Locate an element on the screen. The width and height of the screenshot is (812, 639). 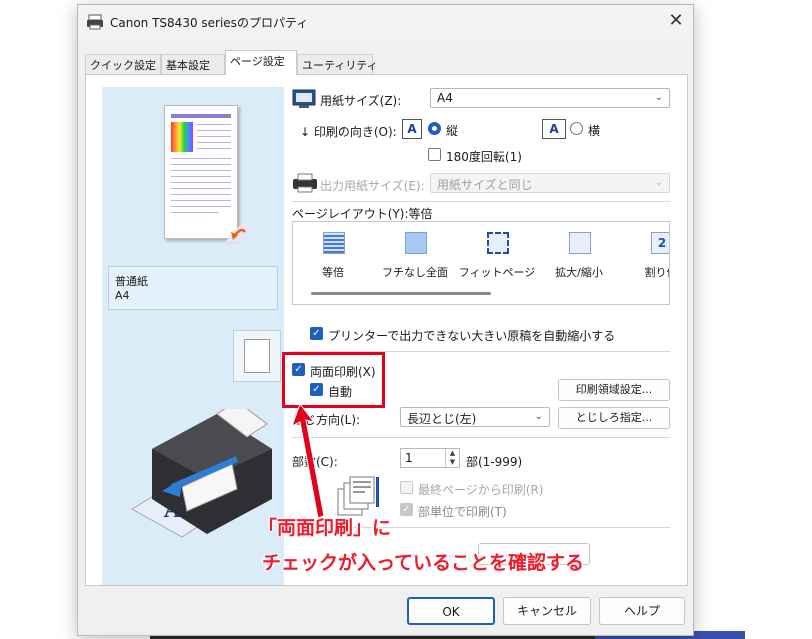
tab-main: 基本設定 is located at coordinates (193, 64).